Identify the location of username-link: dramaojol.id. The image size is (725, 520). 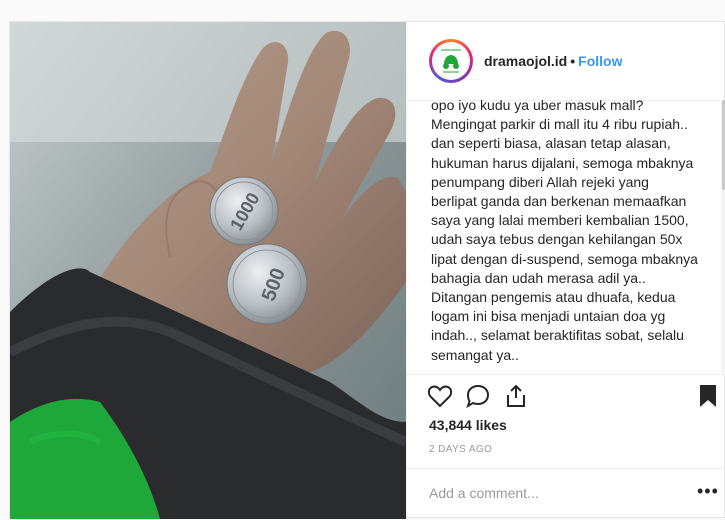
(525, 61).